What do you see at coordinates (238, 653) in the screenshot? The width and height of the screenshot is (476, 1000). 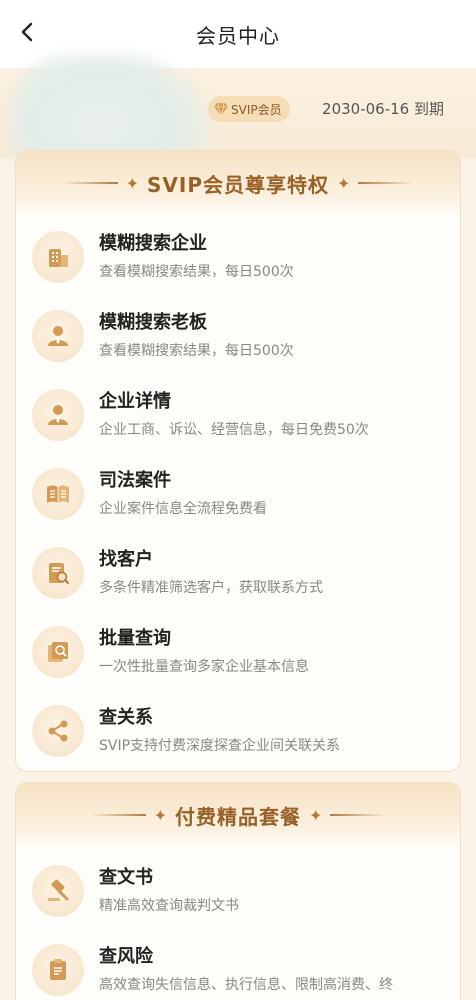 I see `privilege-item-batch-query: 批量查询 一次性批量查询多家企业基本信息` at bounding box center [238, 653].